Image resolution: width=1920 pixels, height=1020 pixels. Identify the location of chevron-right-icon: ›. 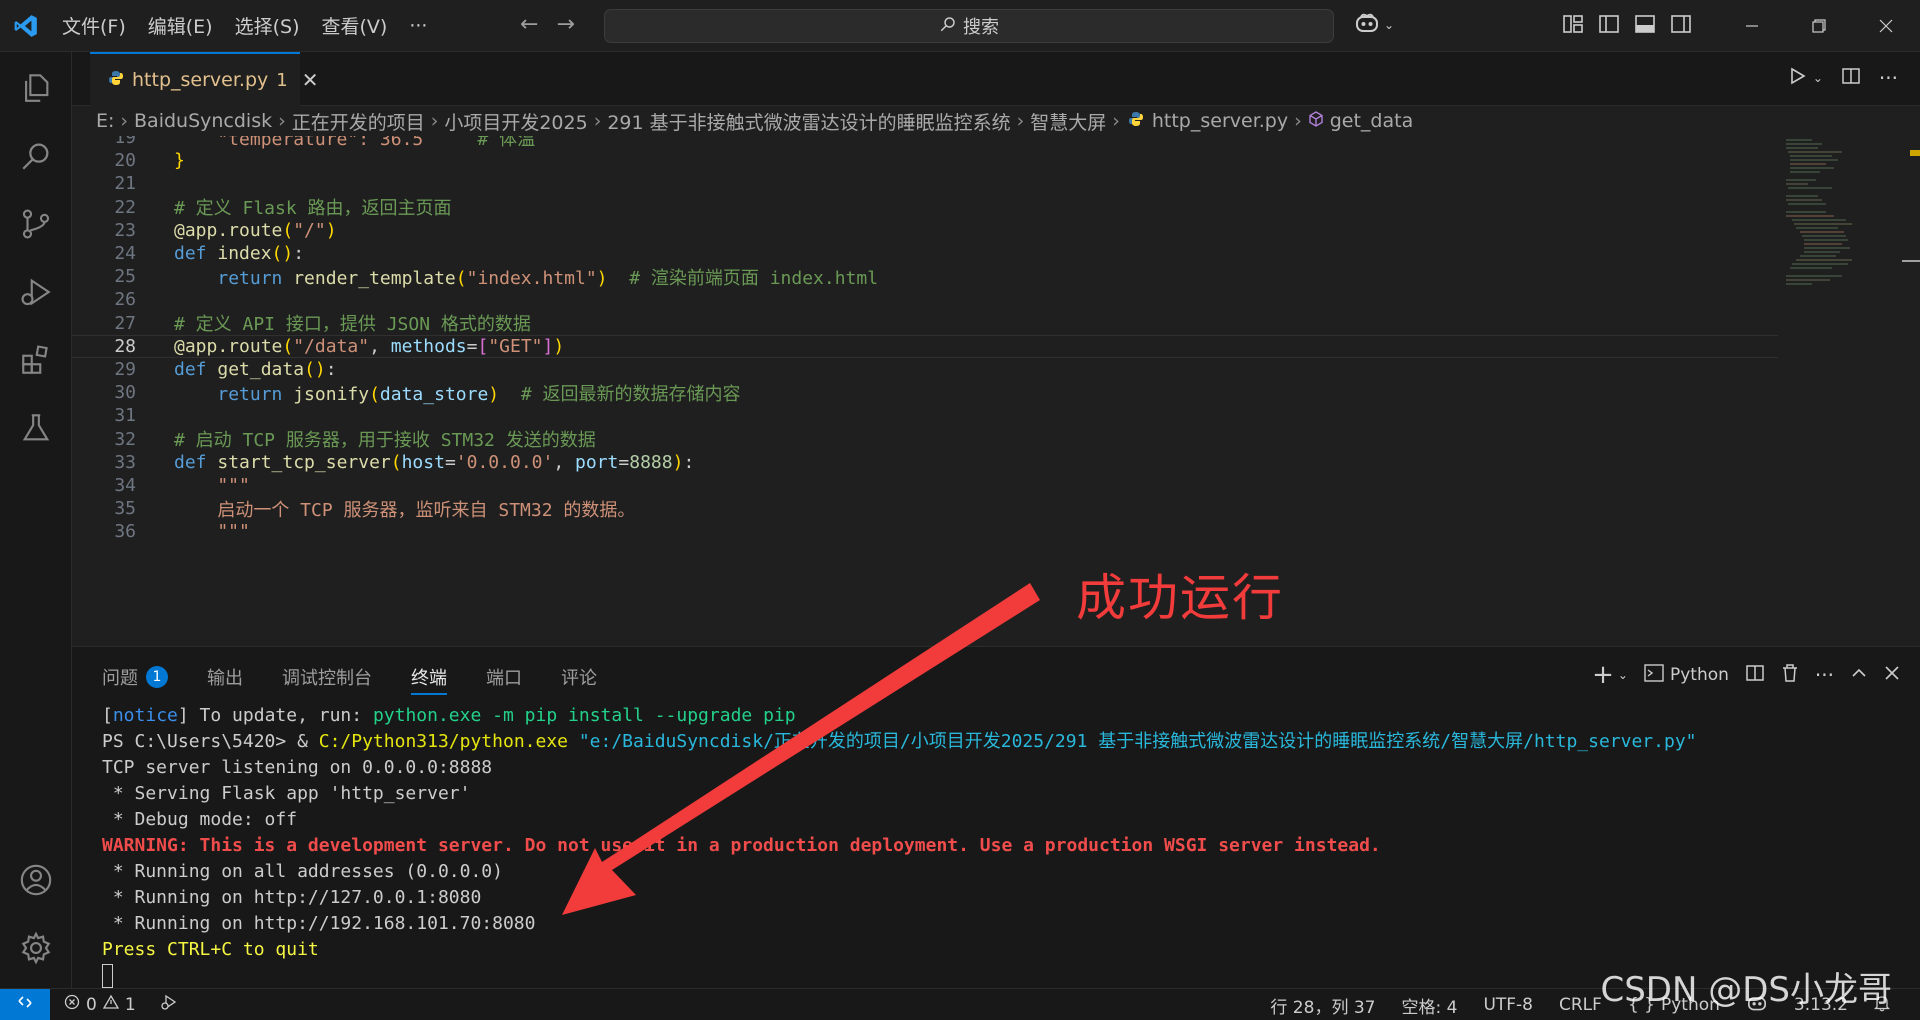
(1020, 121).